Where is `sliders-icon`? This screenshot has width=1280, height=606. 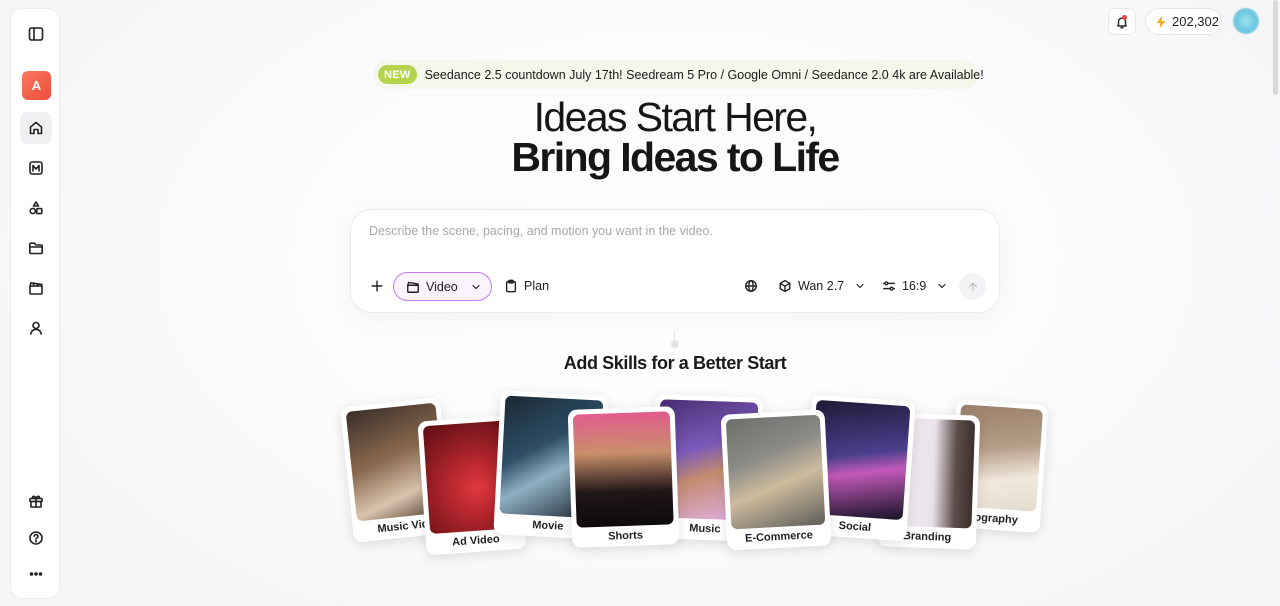 sliders-icon is located at coordinates (889, 286).